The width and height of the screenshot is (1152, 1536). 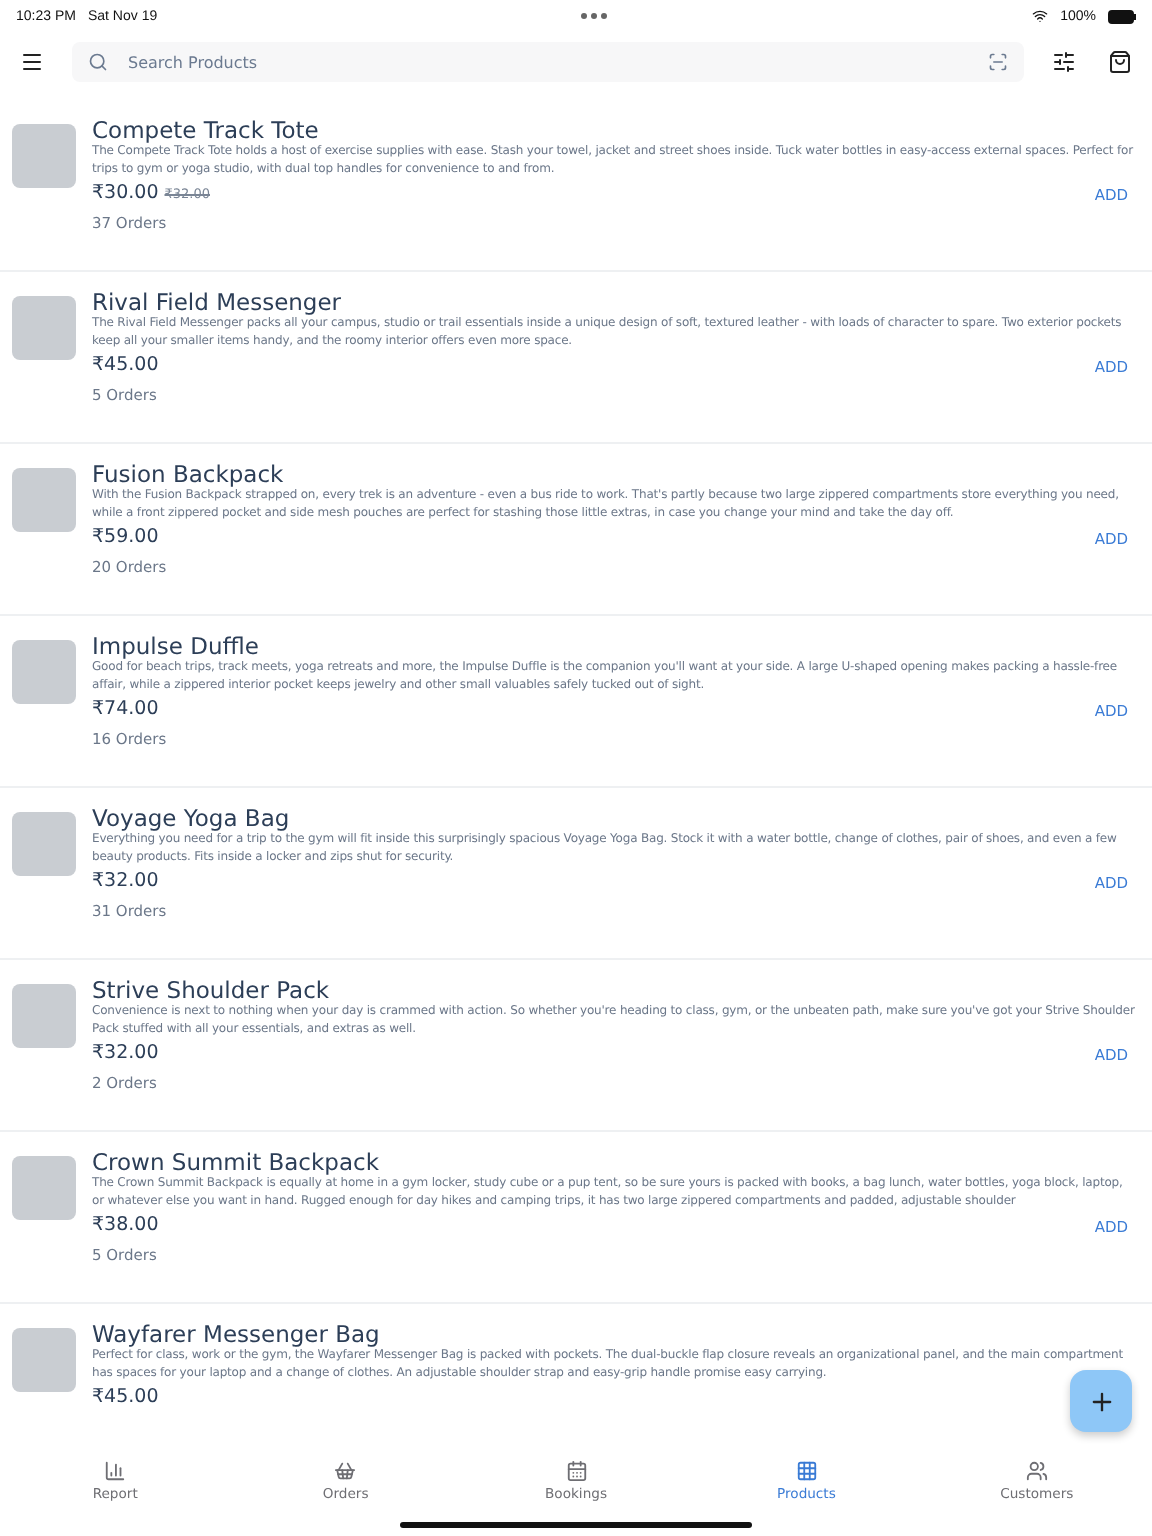 What do you see at coordinates (1122, 16) in the screenshot?
I see `battery-icon` at bounding box center [1122, 16].